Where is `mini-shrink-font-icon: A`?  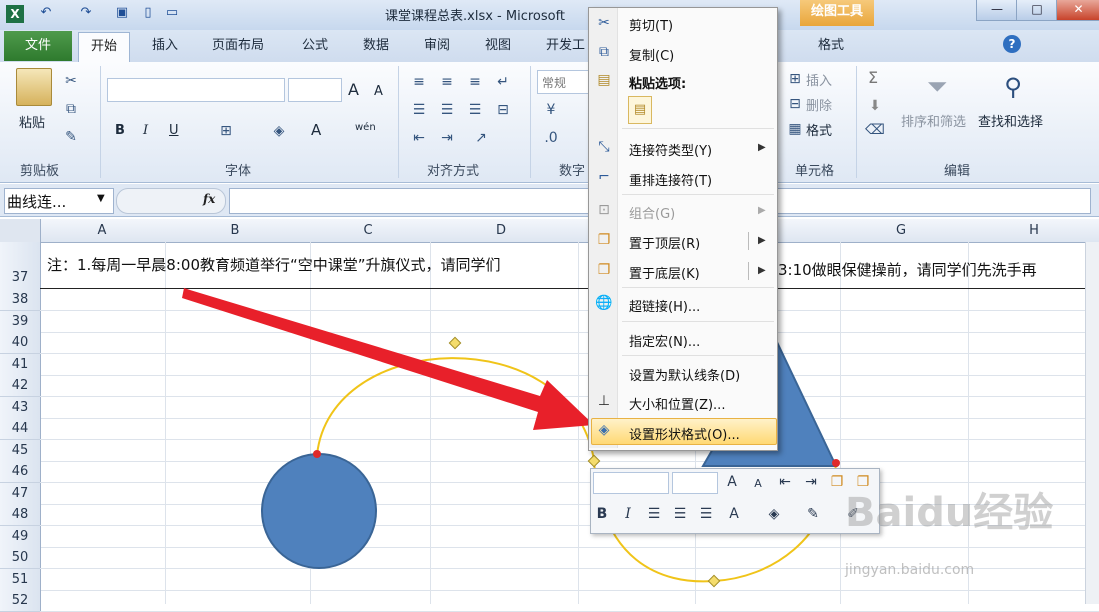
mini-shrink-font-icon: A is located at coordinates (758, 483).